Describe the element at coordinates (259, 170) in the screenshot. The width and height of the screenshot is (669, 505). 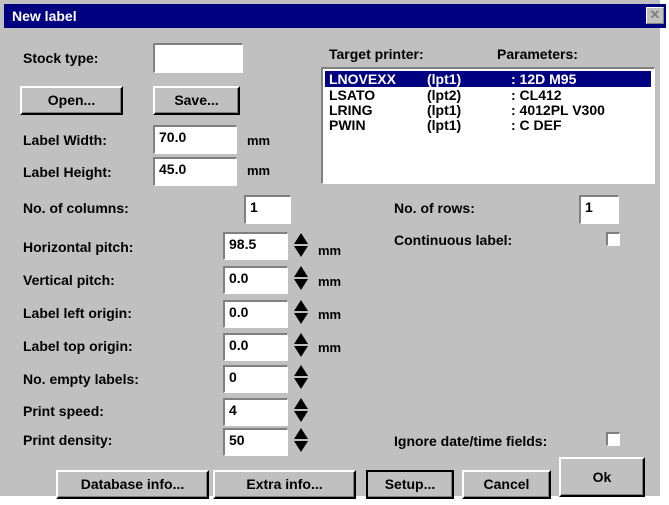
I see `label-height-unit: mm` at that location.